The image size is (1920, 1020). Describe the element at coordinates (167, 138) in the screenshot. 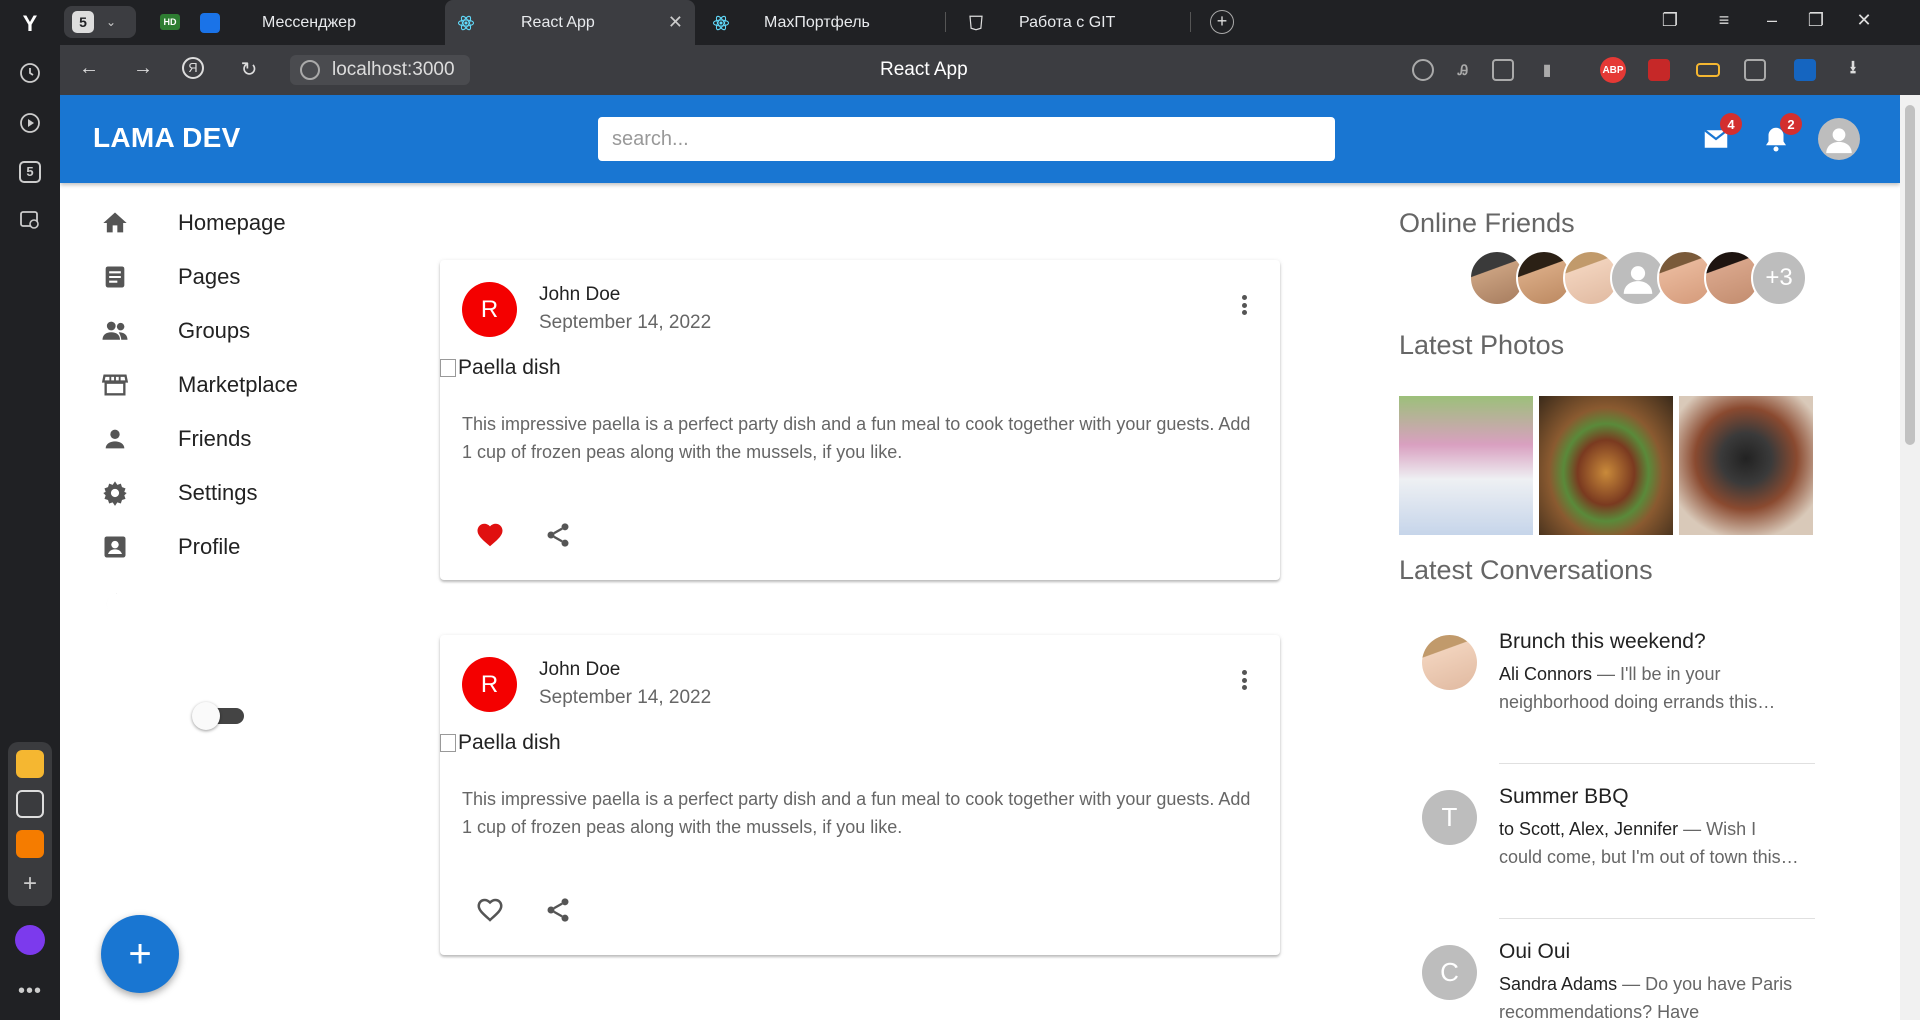

I see `brand-logo: LAMA DEV` at that location.